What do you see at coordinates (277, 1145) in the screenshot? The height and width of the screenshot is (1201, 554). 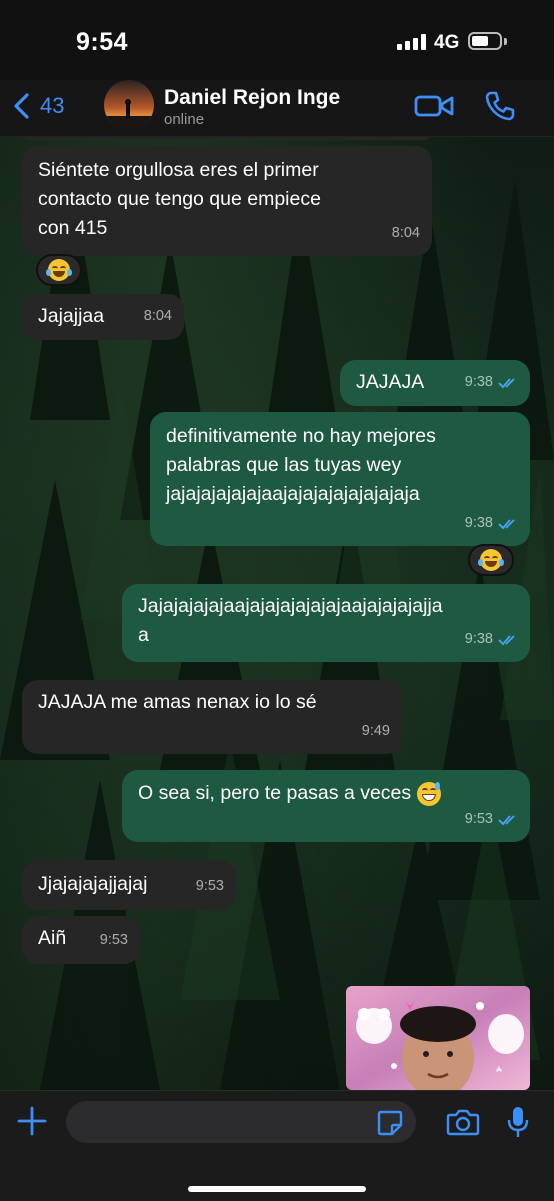 I see `message-composer` at bounding box center [277, 1145].